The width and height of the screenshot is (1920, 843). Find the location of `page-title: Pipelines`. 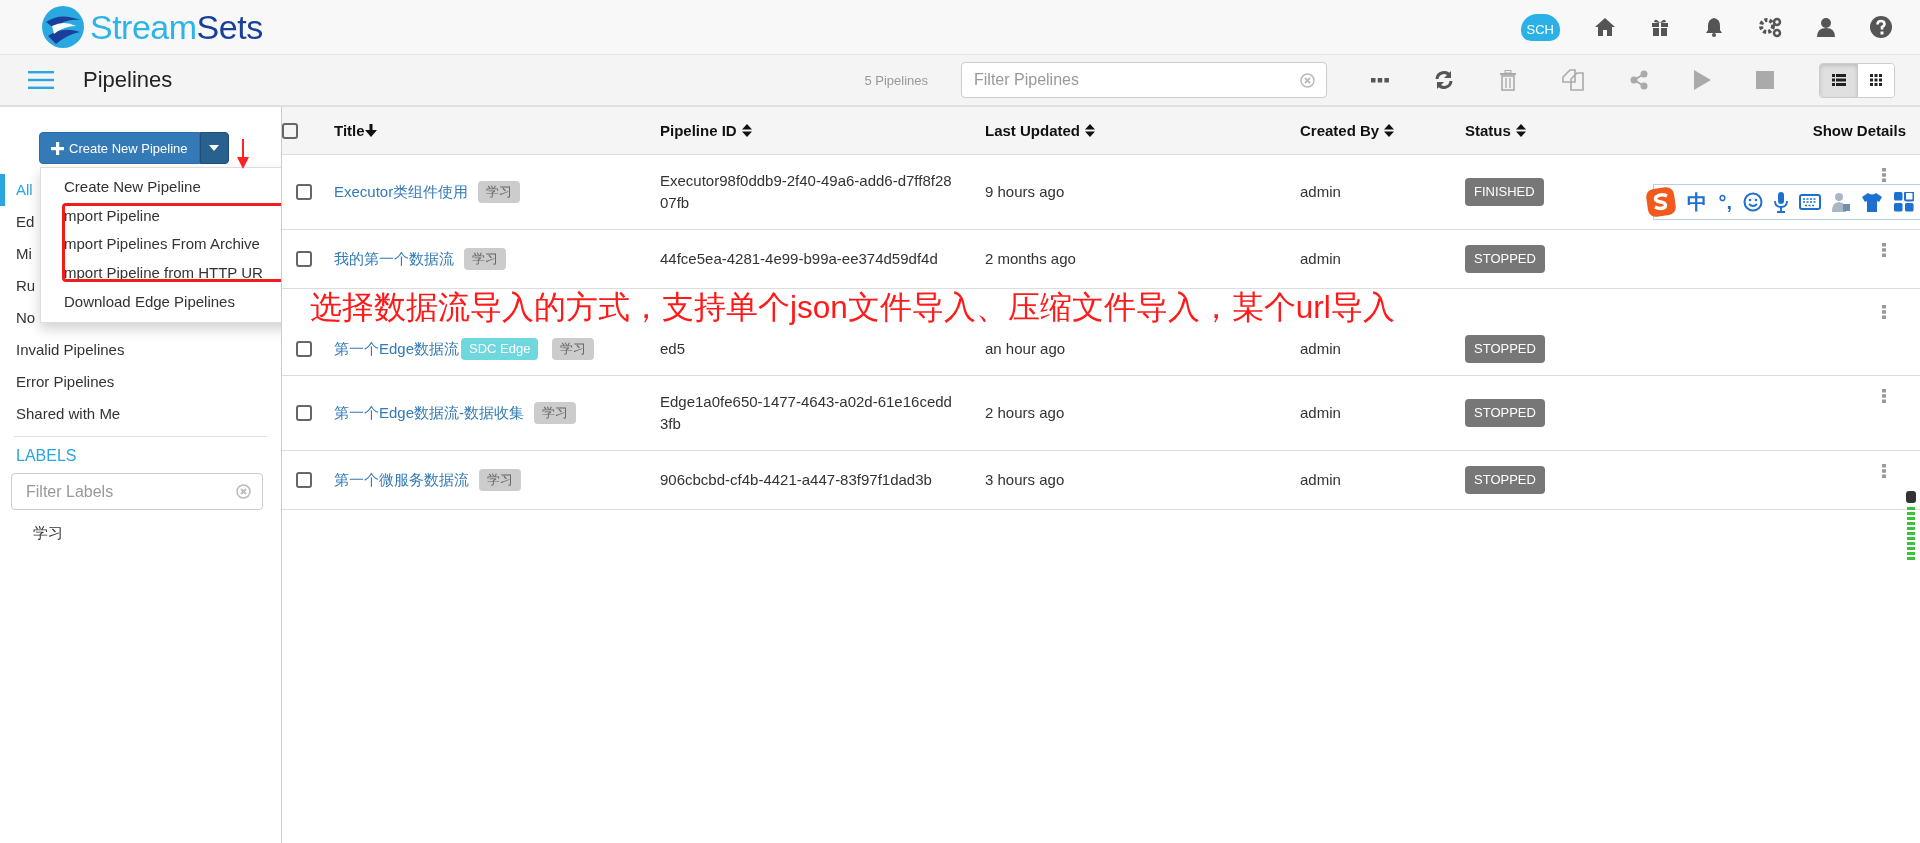

page-title: Pipelines is located at coordinates (128, 80).